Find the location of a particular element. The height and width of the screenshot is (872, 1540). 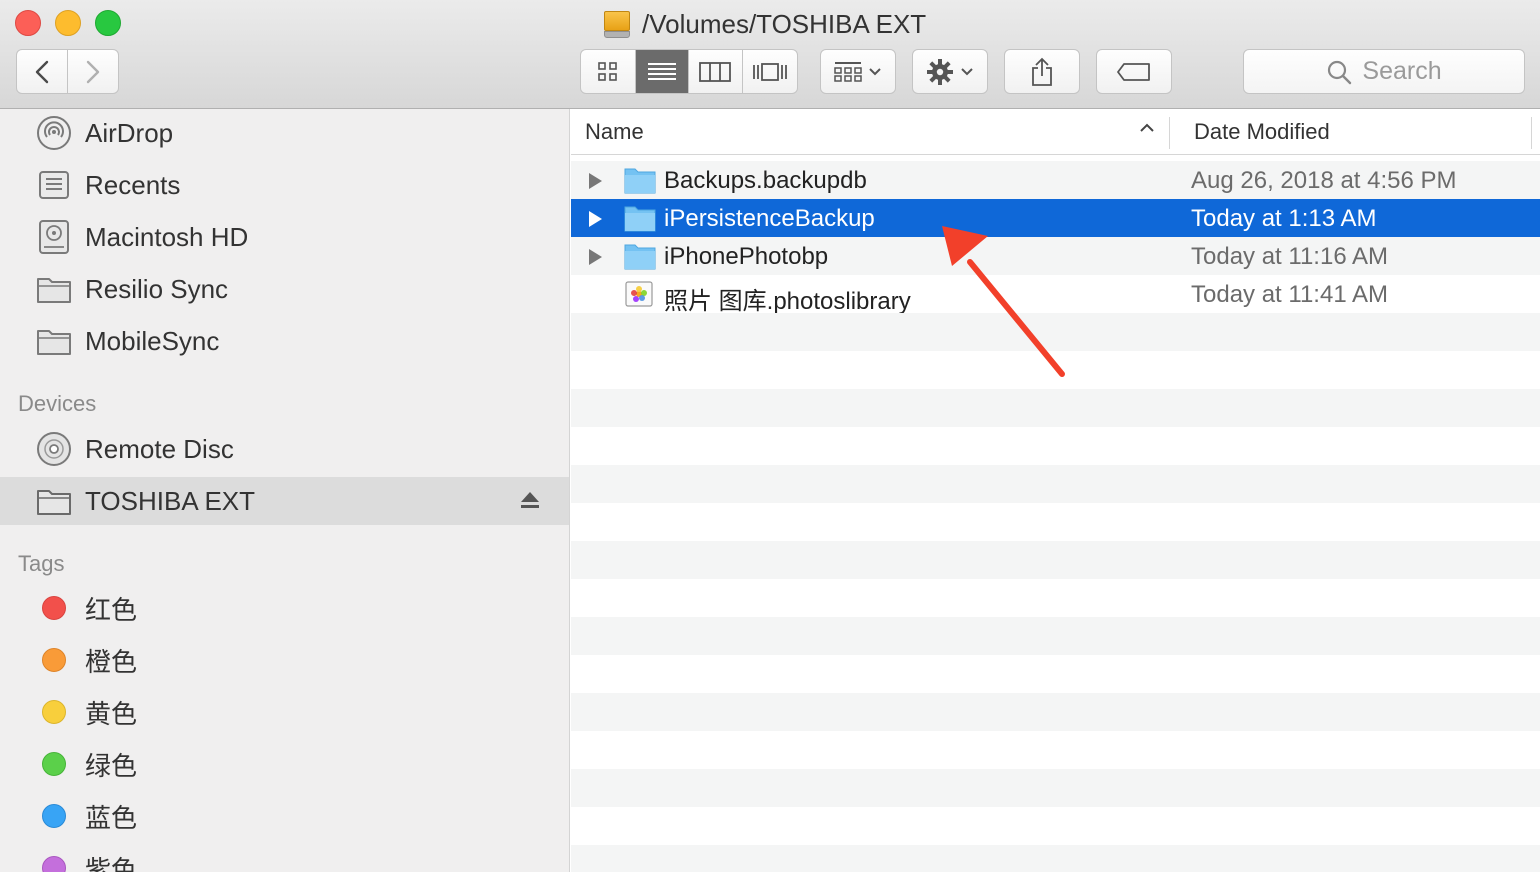

sidebar-item-label: Macintosh HD is located at coordinates (167, 236).